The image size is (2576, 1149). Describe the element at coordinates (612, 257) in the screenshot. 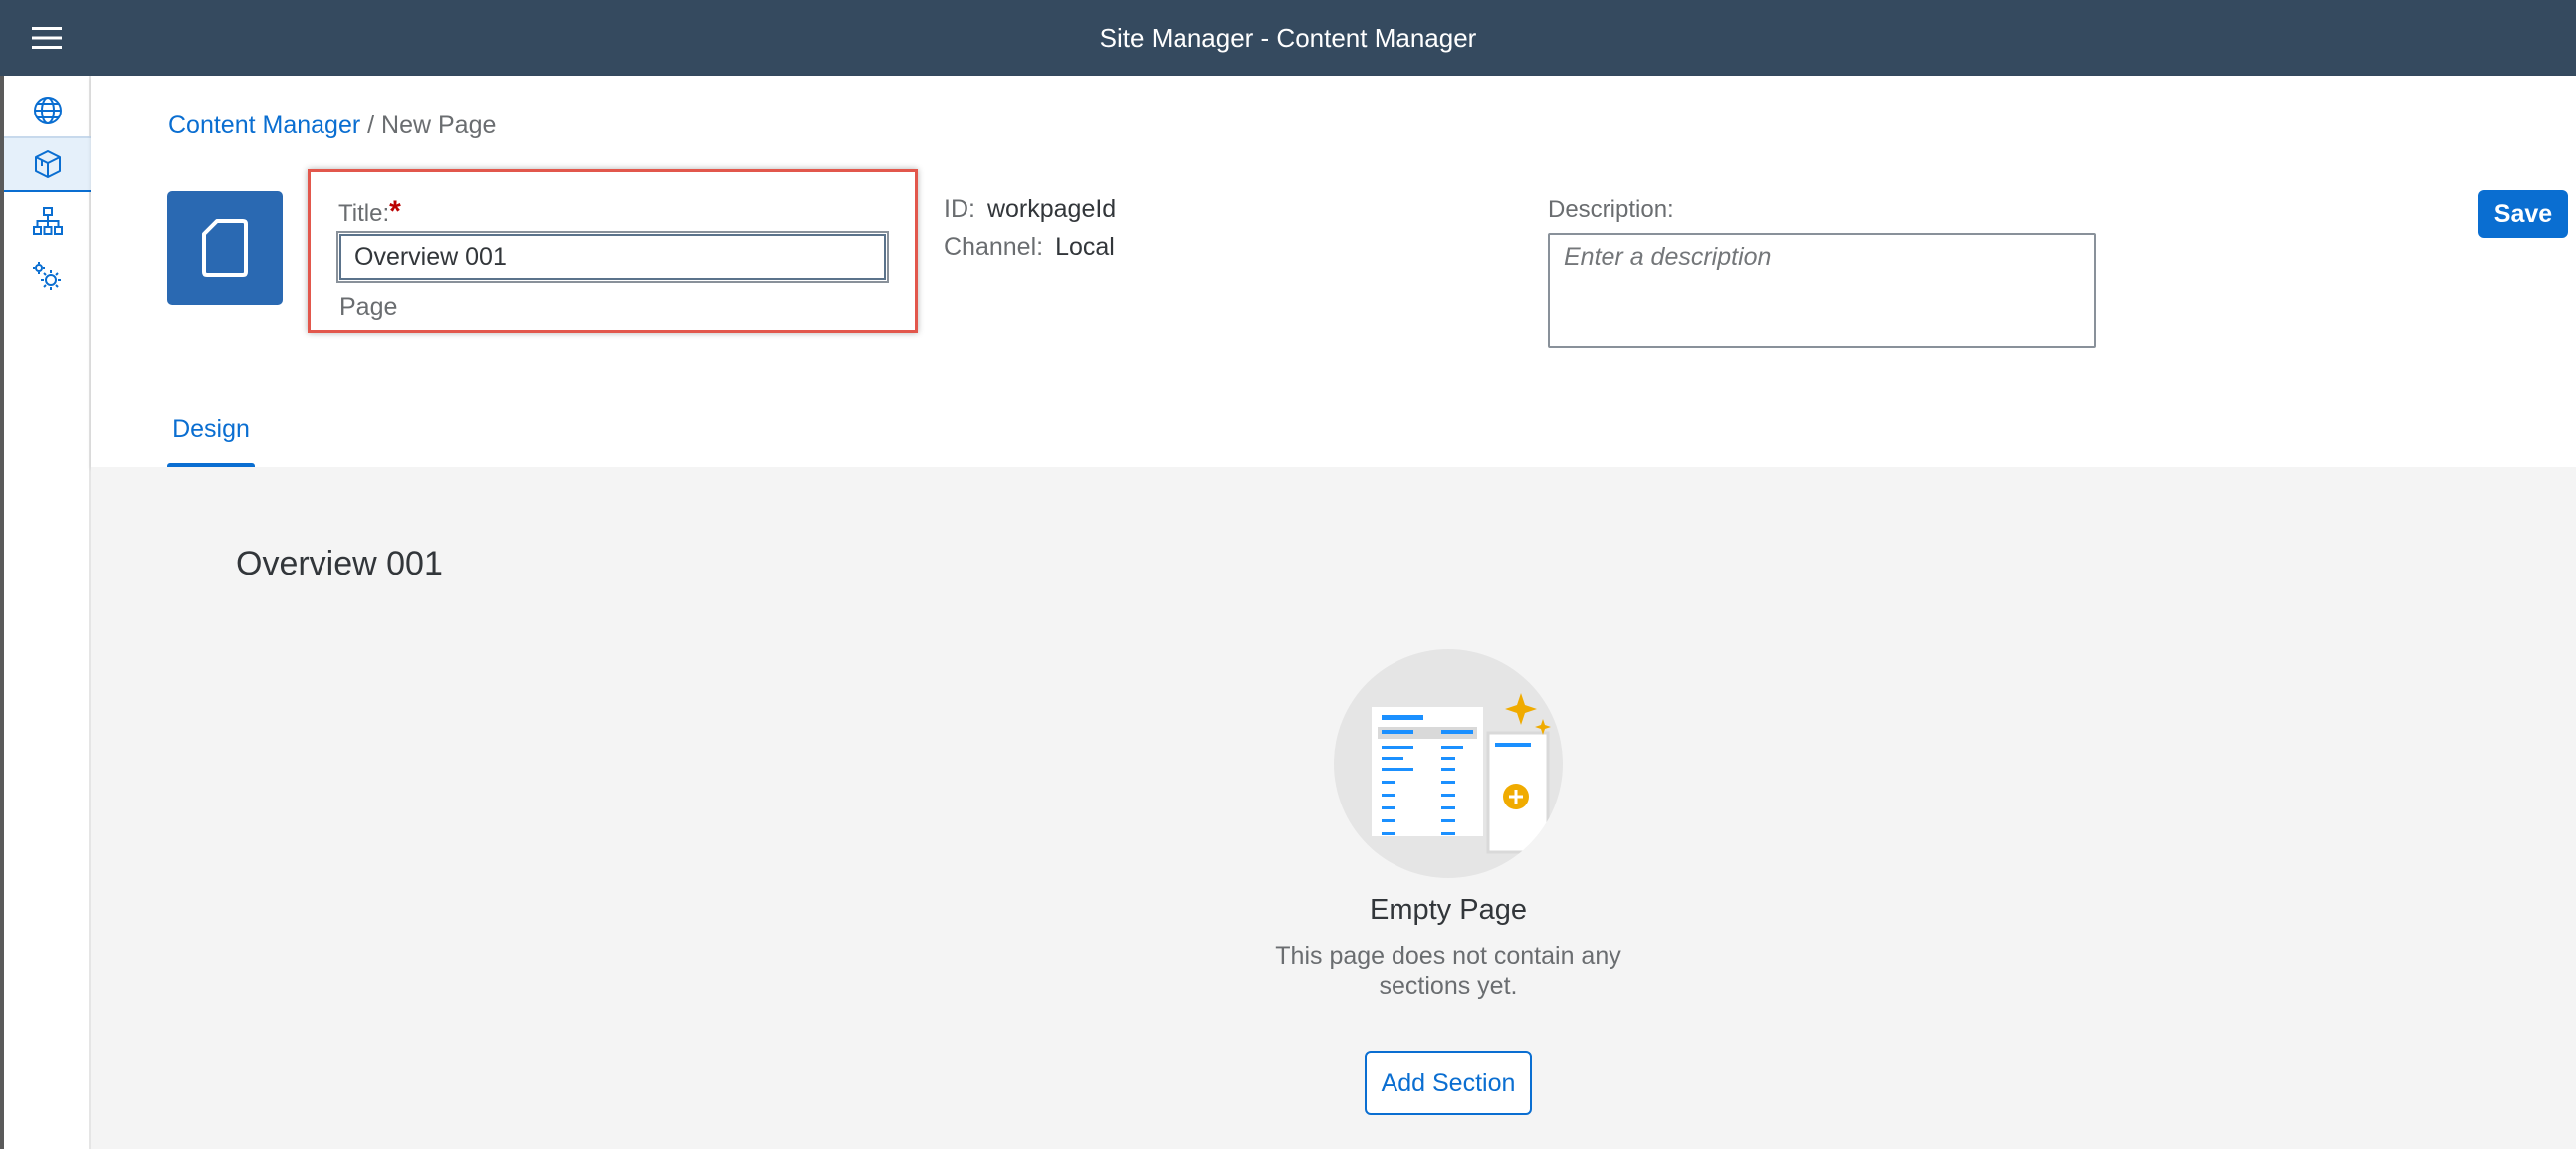

I see `title-input` at that location.